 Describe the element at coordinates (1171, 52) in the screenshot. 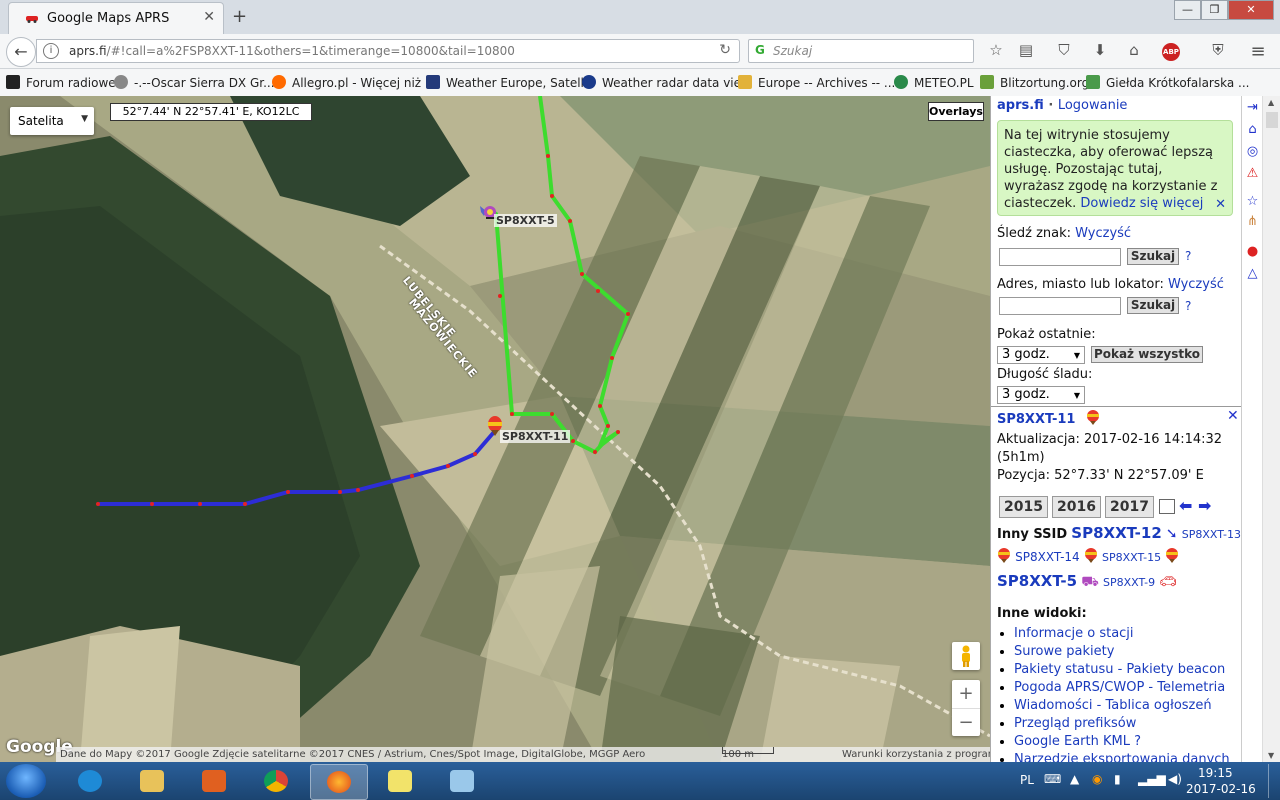

I see `adblock-icon: ABP` at that location.